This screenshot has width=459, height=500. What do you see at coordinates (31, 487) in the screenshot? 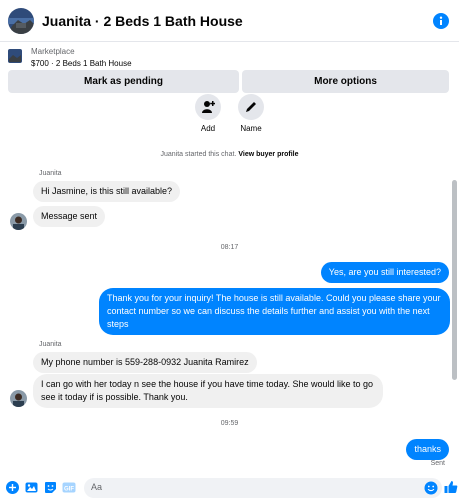
I see `photo-icon` at bounding box center [31, 487].